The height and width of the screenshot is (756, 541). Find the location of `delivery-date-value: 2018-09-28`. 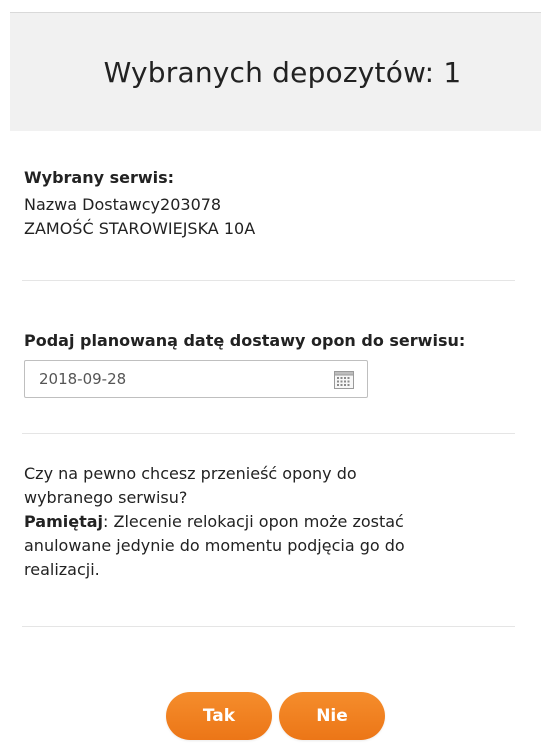

delivery-date-value: 2018-09-28 is located at coordinates (82, 379).